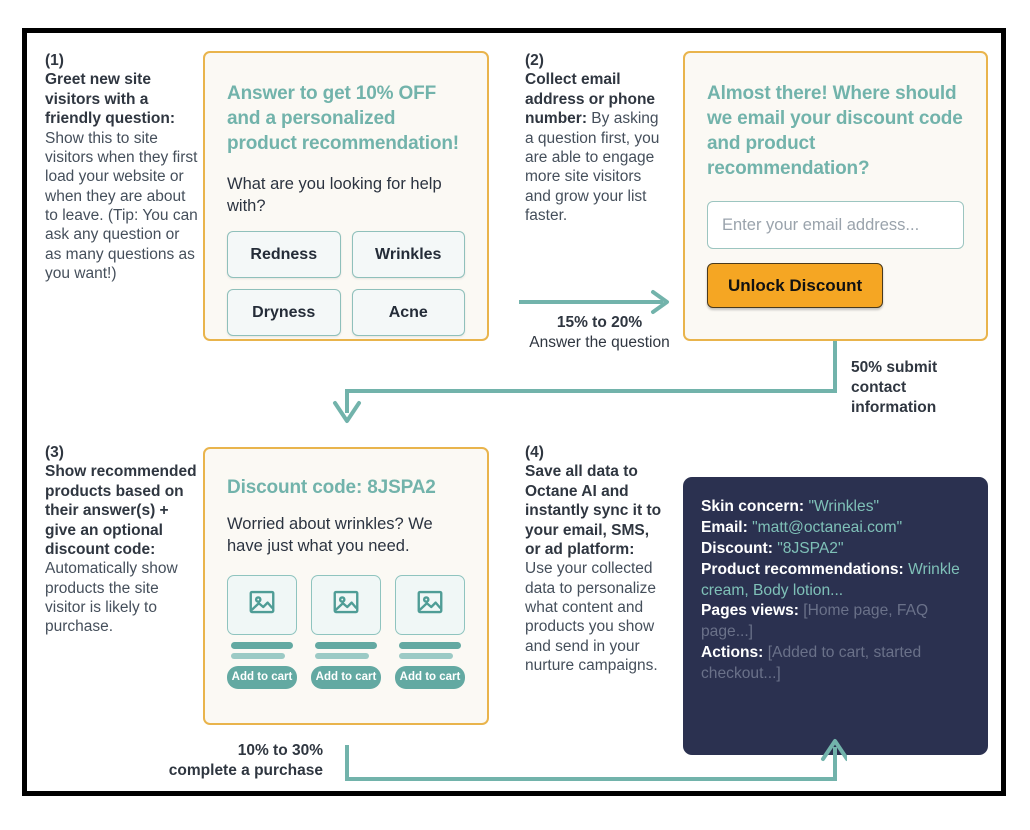 The image size is (1030, 830). Describe the element at coordinates (284, 313) in the screenshot. I see `quiz-option-dryness: Dryness` at that location.